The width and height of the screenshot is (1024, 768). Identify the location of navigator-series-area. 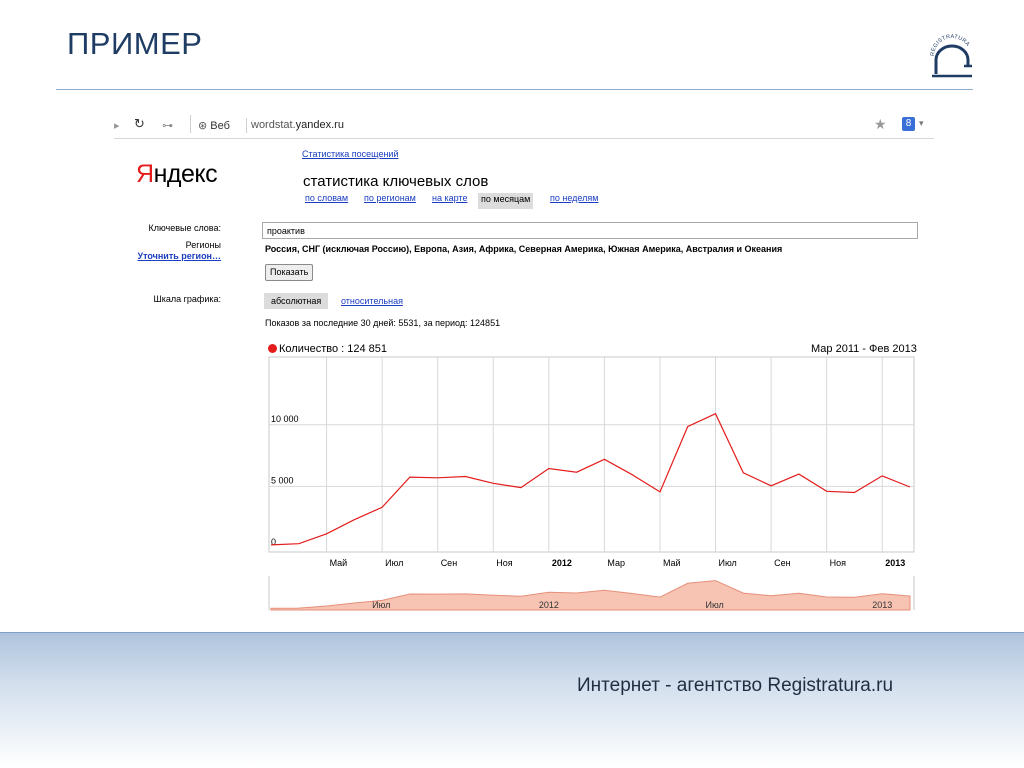
(590, 595).